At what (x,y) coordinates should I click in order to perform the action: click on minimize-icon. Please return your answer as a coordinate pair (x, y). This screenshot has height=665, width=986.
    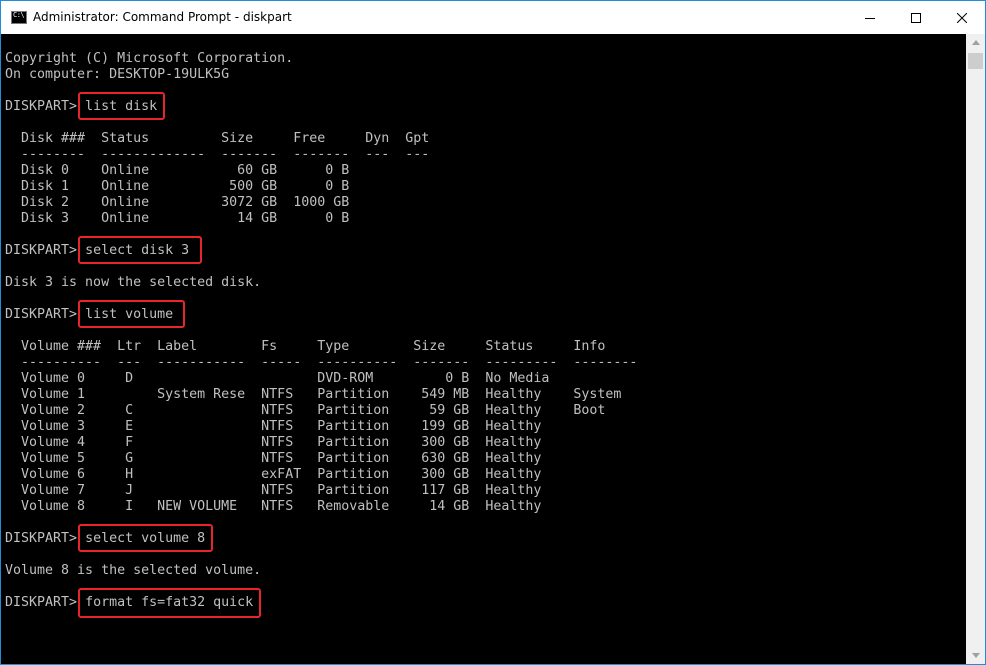
    Looking at the image, I should click on (870, 18).